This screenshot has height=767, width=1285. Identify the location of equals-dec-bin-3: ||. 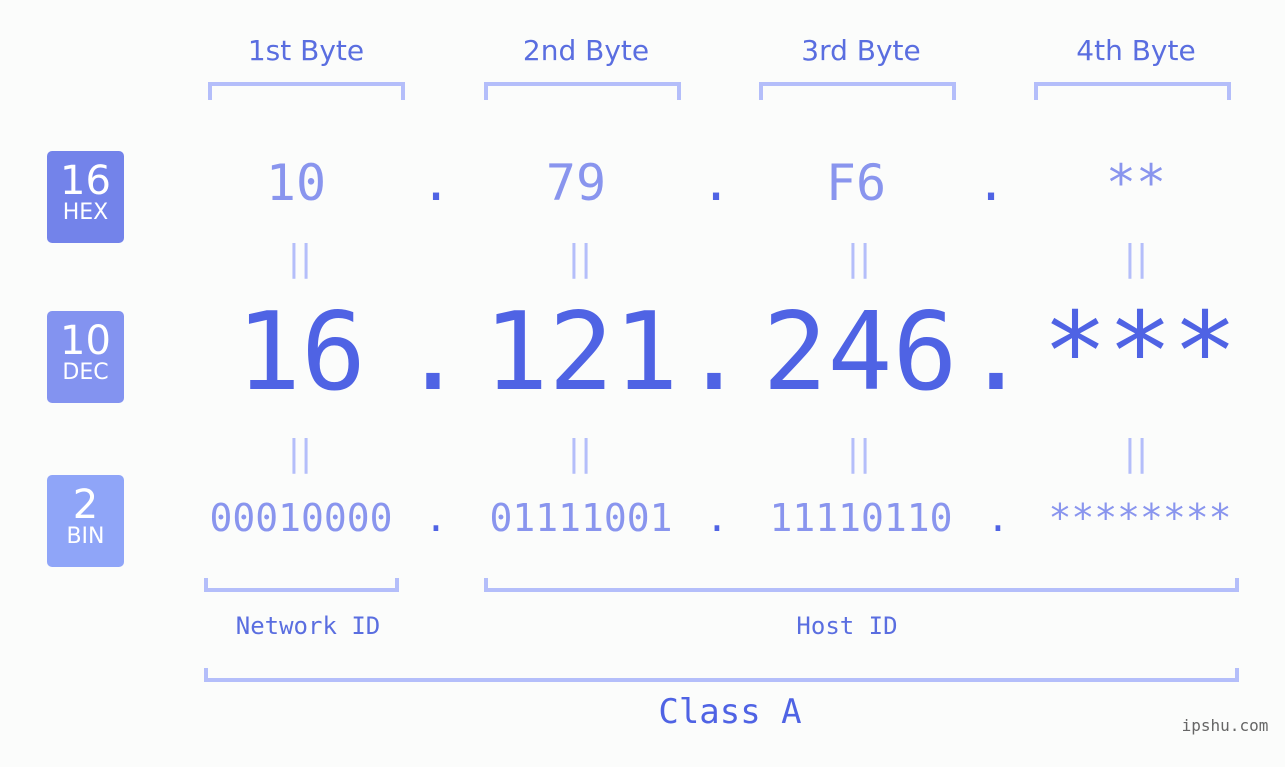
(859, 453).